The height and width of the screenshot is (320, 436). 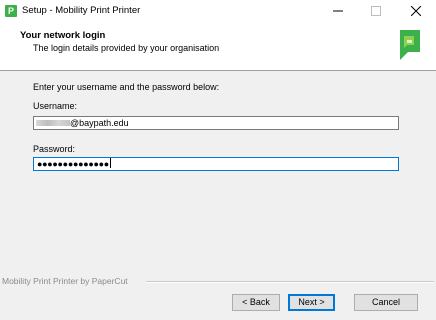 What do you see at coordinates (53, 123) in the screenshot?
I see `redacted-username` at bounding box center [53, 123].